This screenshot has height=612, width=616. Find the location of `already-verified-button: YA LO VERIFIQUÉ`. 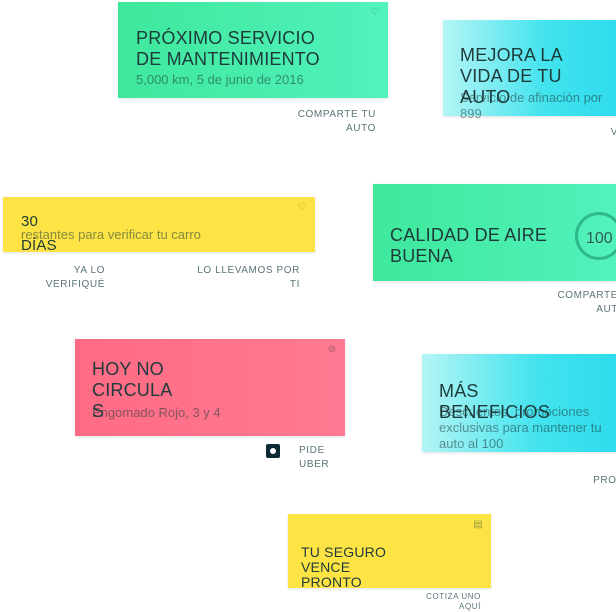

already-verified-button: YA LO VERIFIQUÉ is located at coordinates (69, 278).